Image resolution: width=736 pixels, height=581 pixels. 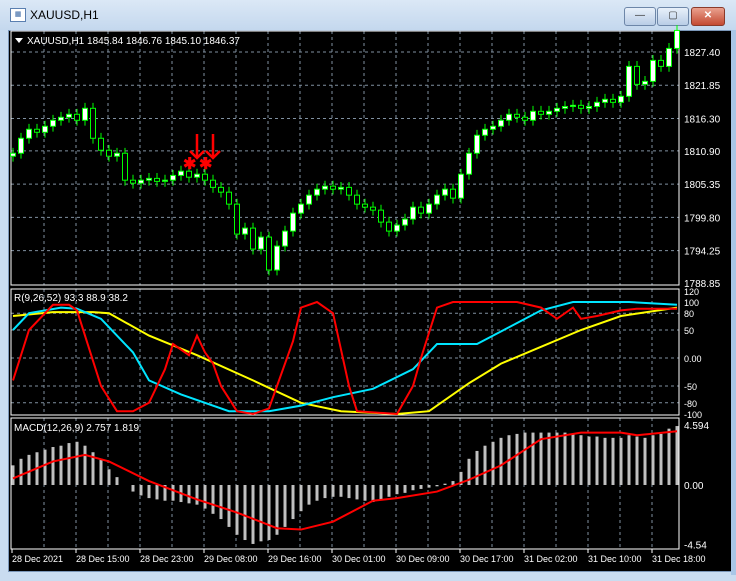 I want to click on price-tick-label: 1827.40, so click(x=702, y=53).